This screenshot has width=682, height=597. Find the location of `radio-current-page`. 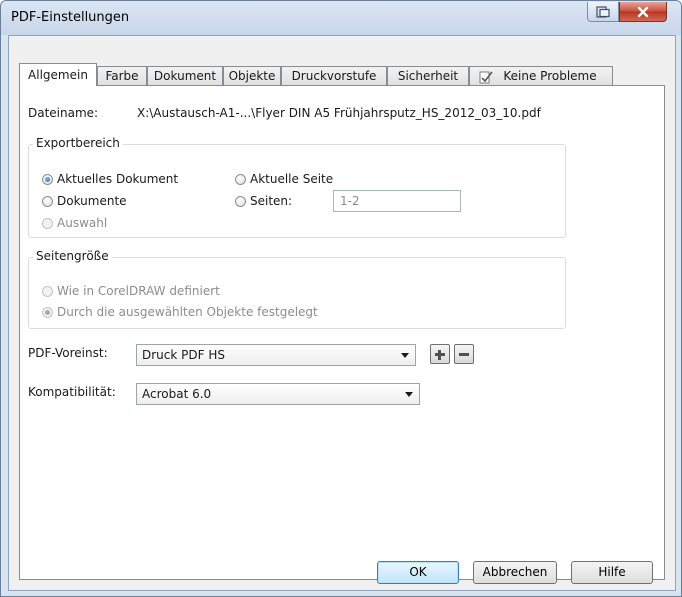

radio-current-page is located at coordinates (240, 179).